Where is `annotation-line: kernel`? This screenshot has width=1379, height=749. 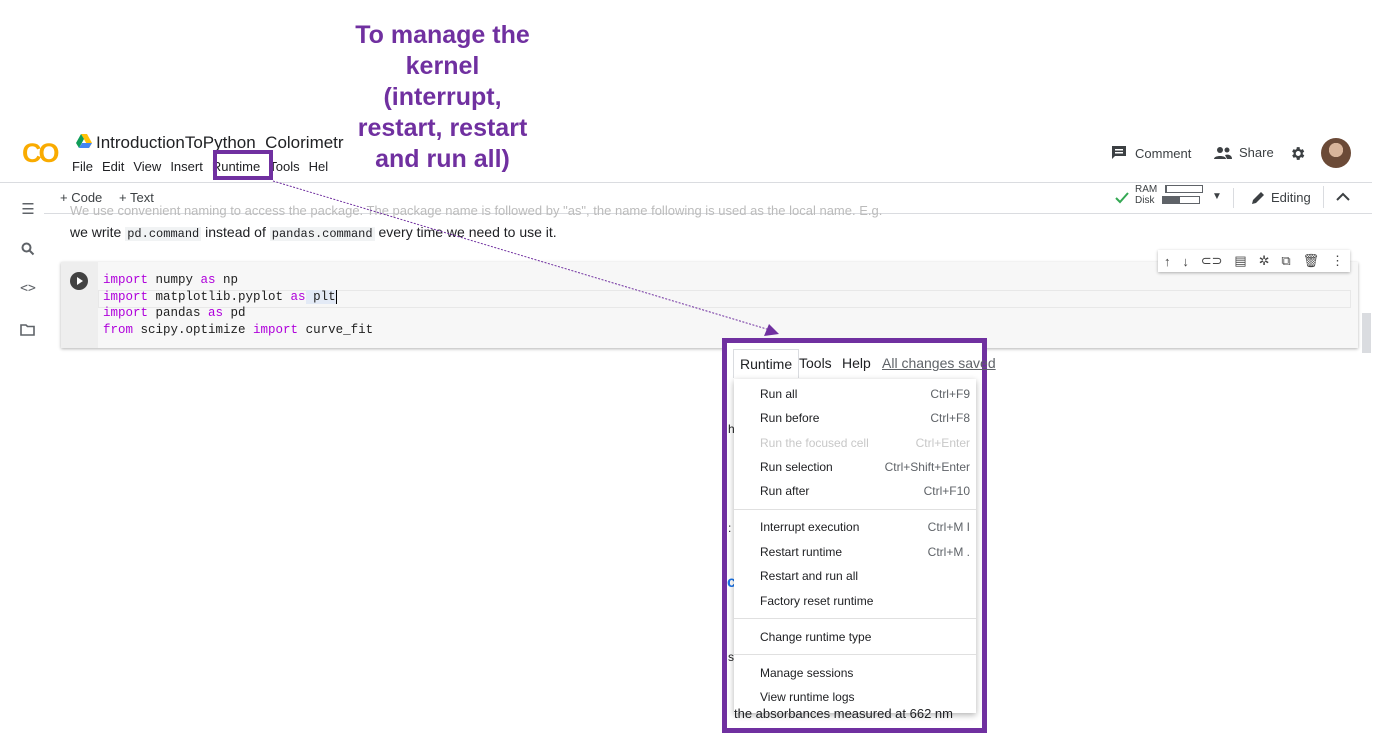 annotation-line: kernel is located at coordinates (442, 66).